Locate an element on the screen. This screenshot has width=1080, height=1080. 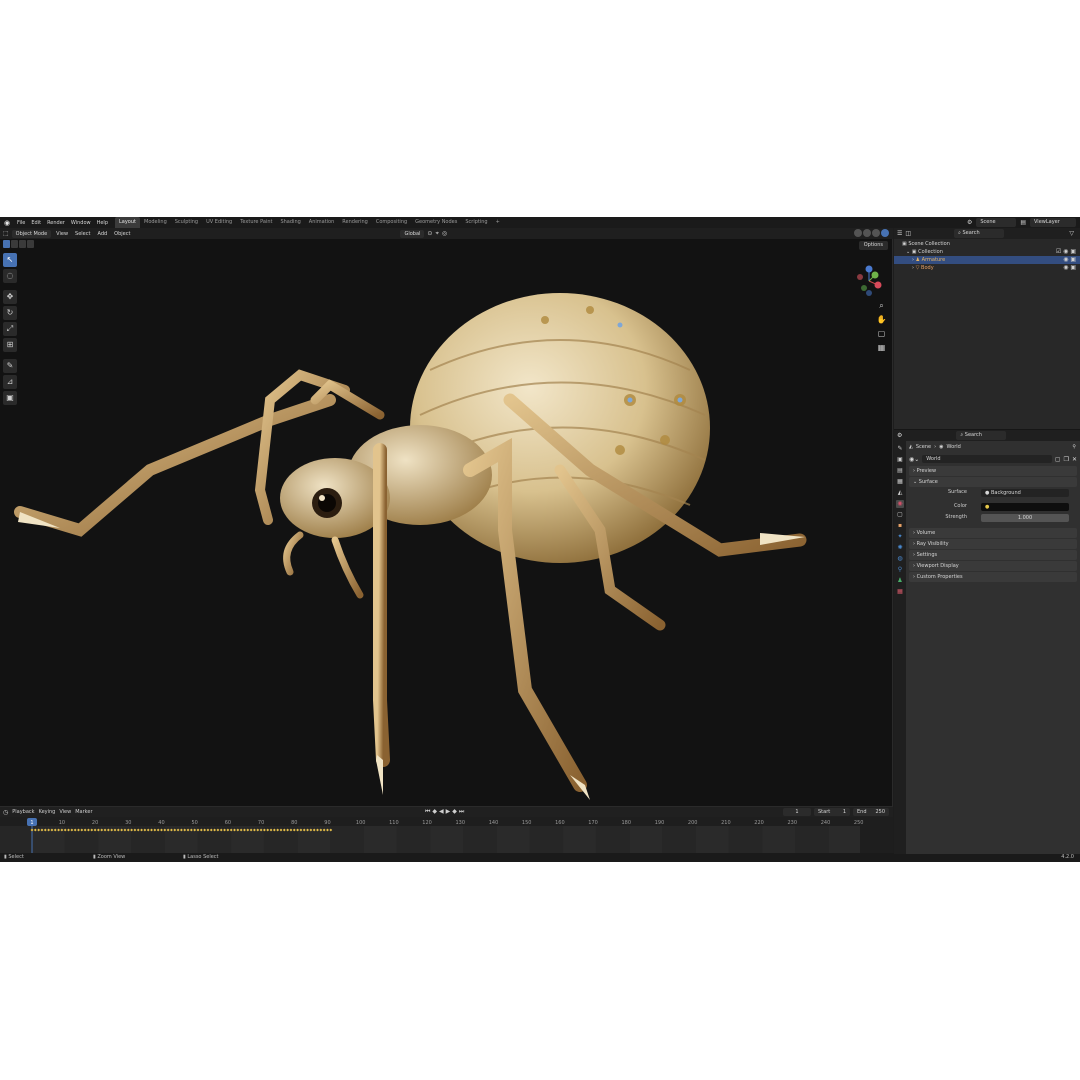
menu-file: File is located at coordinates (21, 223).